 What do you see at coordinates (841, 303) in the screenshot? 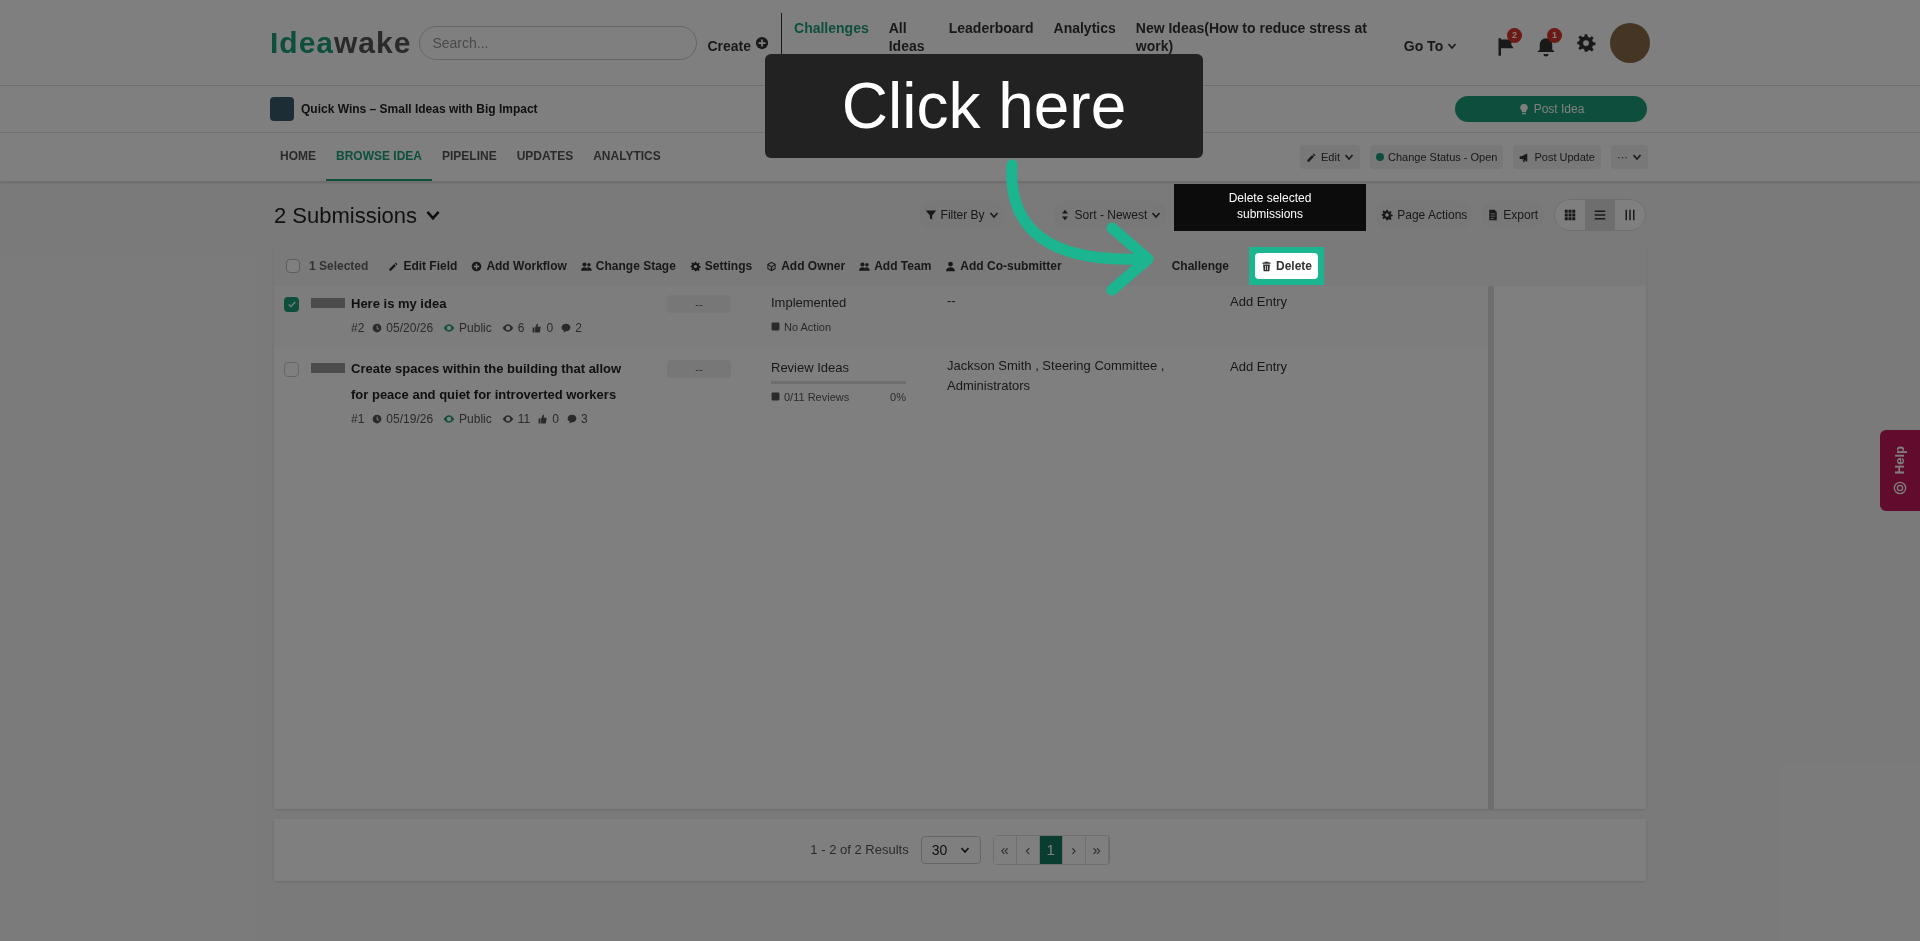
I see `stage-label: Implemented` at bounding box center [841, 303].